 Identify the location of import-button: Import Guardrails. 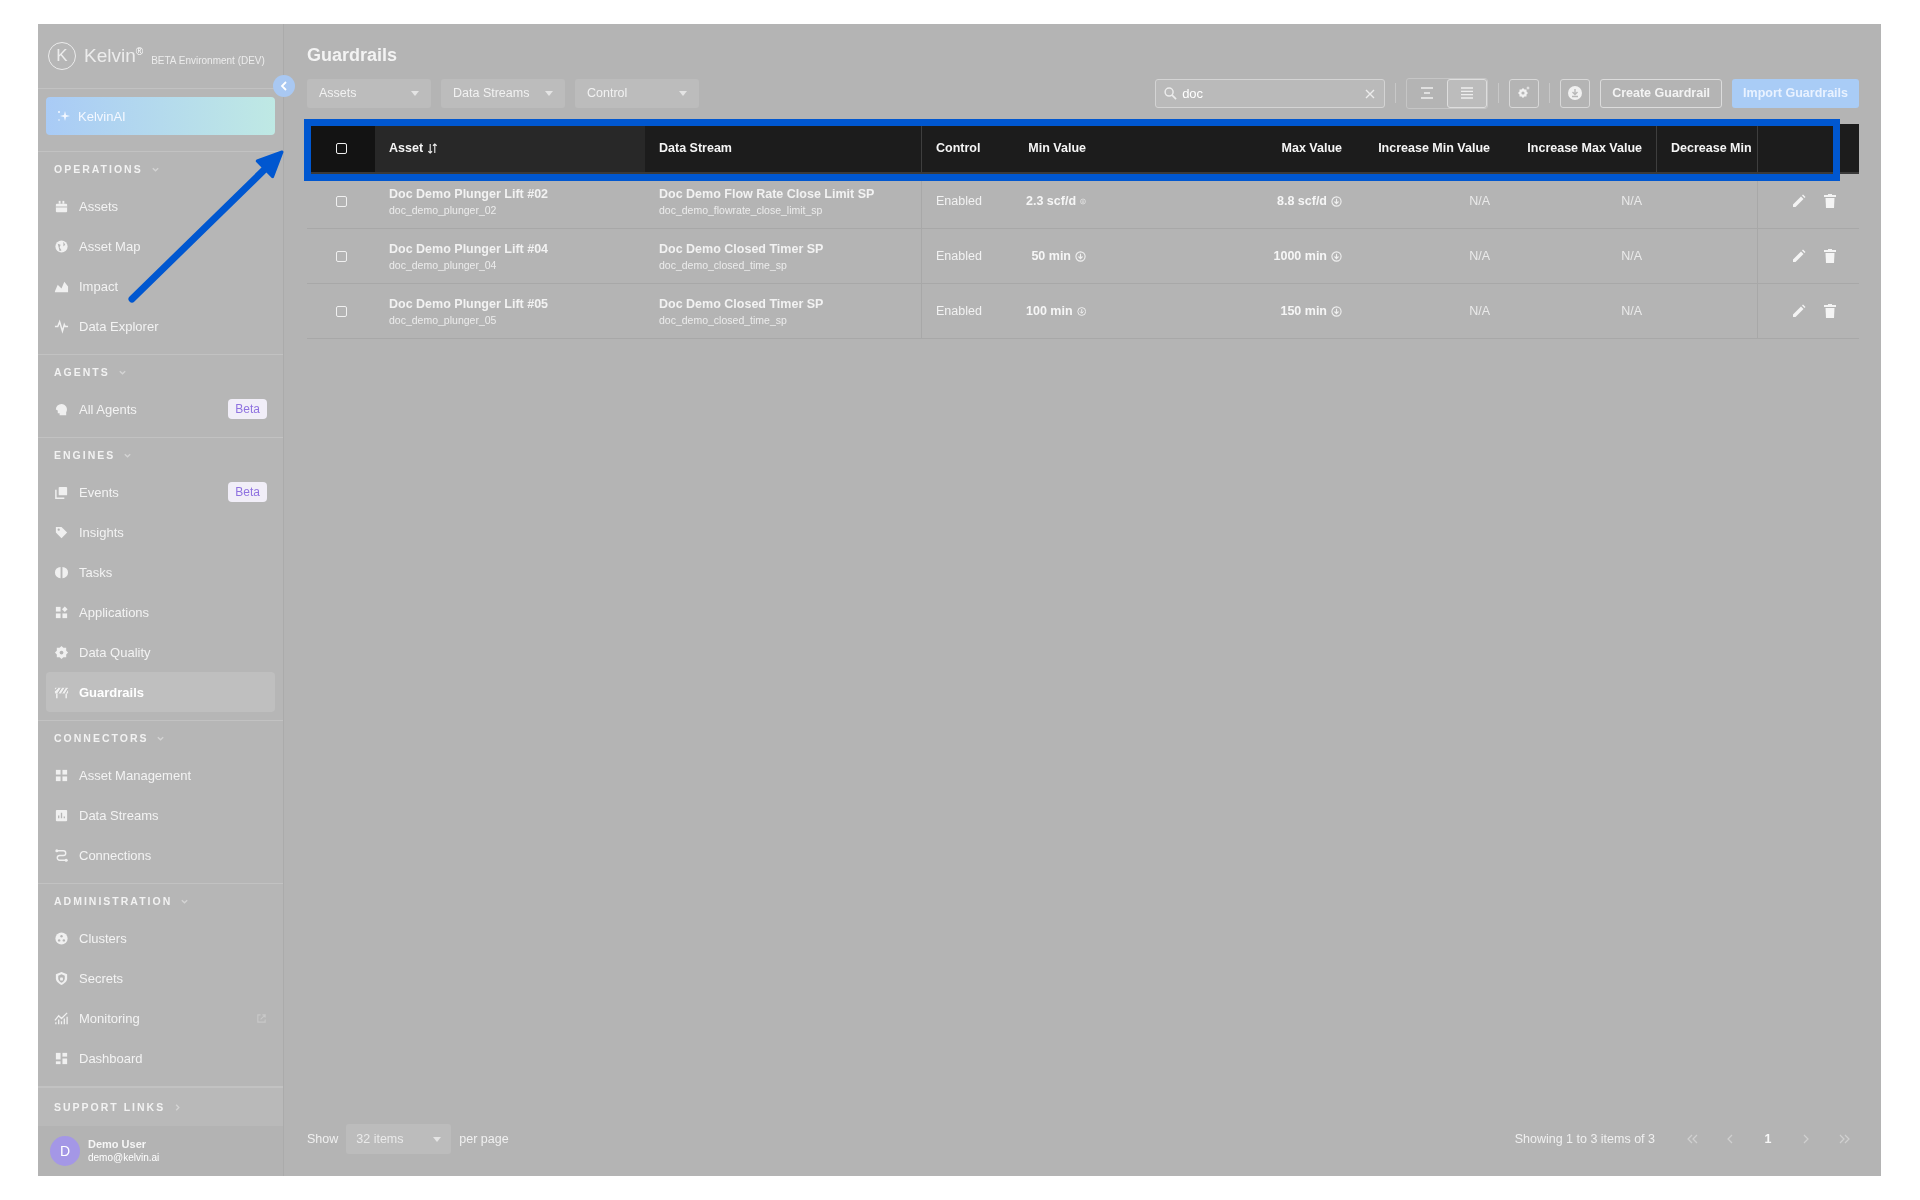
(1795, 93).